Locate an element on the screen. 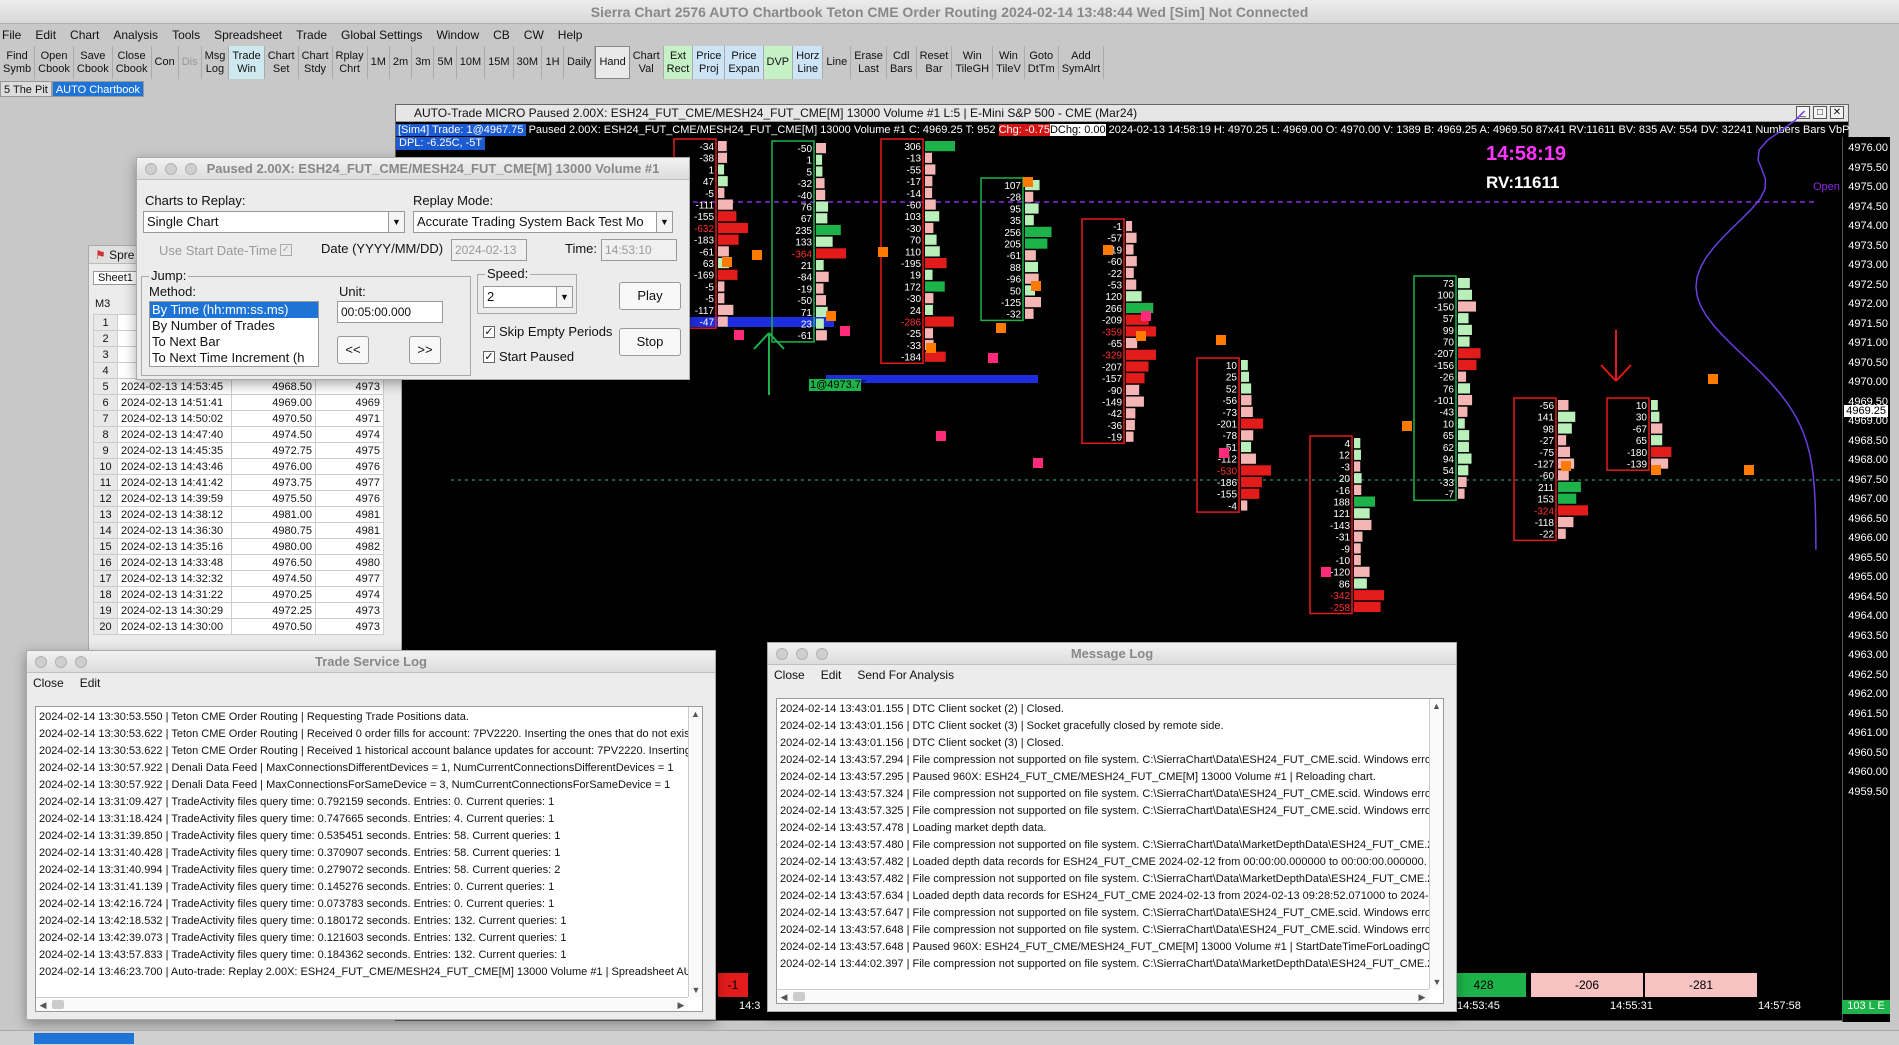 The height and width of the screenshot is (1045, 1899). toolbar-button-price-expan: Price Expan is located at coordinates (744, 62).